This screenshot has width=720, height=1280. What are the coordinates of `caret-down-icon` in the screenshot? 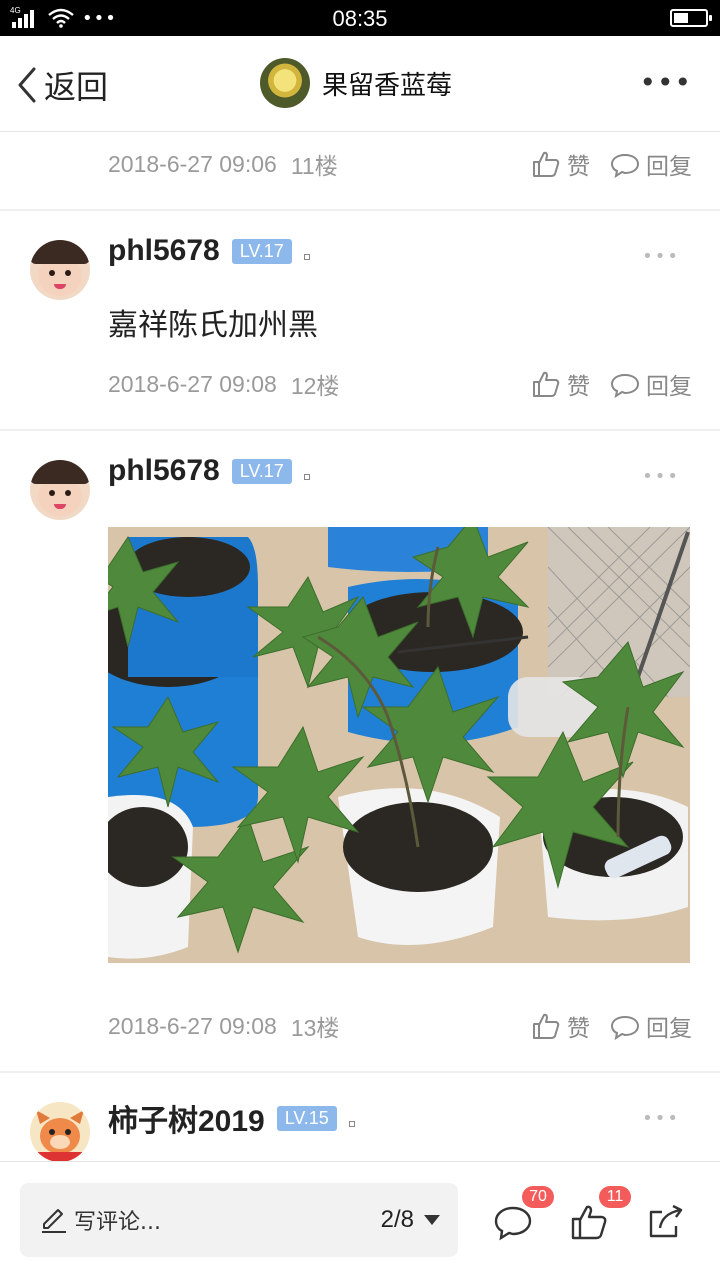 It's located at (432, 1220).